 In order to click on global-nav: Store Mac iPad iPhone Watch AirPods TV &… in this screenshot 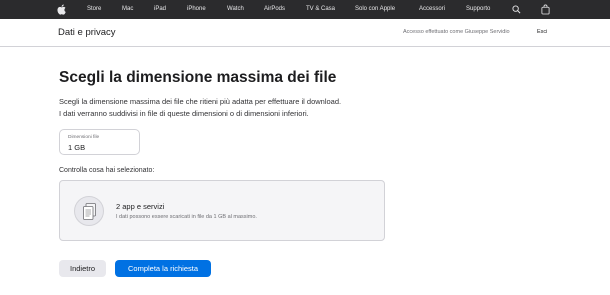, I will do `click(305, 9)`.